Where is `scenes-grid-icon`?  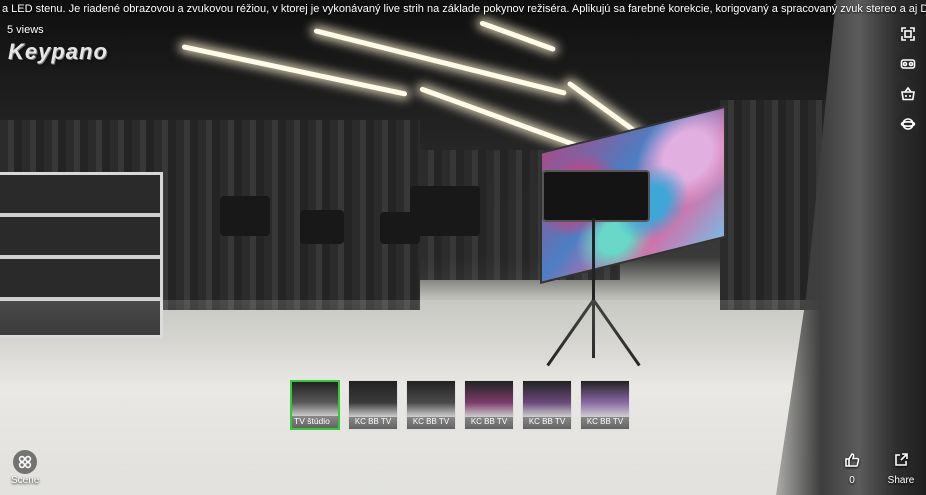
scenes-grid-icon is located at coordinates (25, 462).